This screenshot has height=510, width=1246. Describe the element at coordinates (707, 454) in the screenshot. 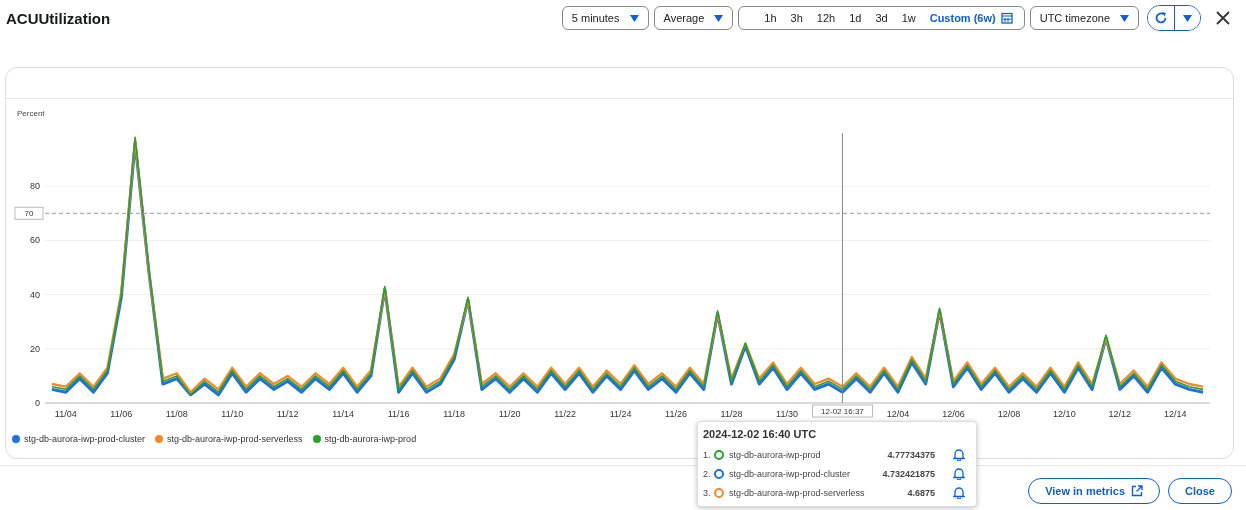

I see `row-index: 1.` at that location.